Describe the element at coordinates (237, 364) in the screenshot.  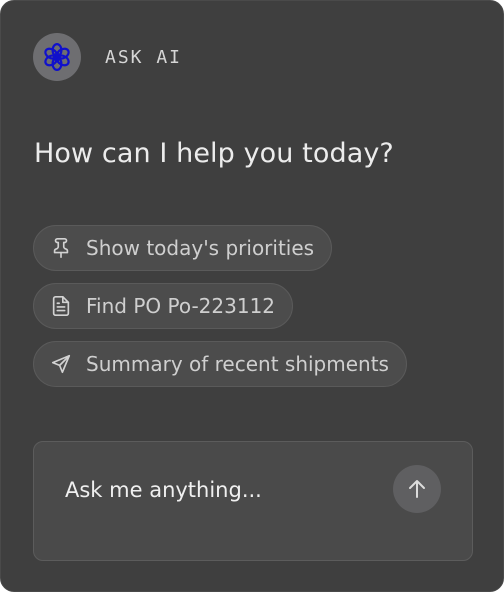
I see `suggestion-label: Summary of recent shipments` at that location.